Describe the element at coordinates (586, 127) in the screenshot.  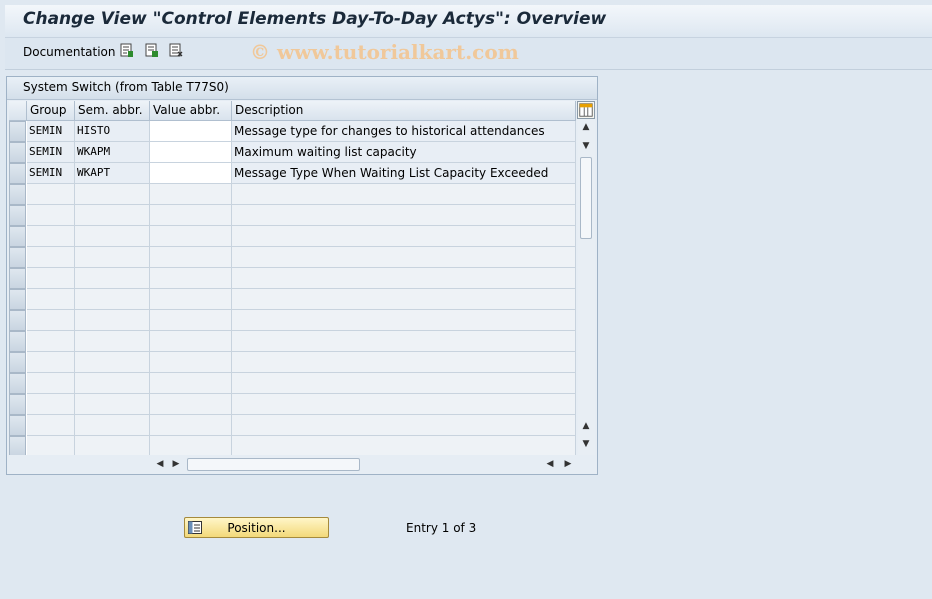
I see `scroll-up-icon: ▲` at that location.